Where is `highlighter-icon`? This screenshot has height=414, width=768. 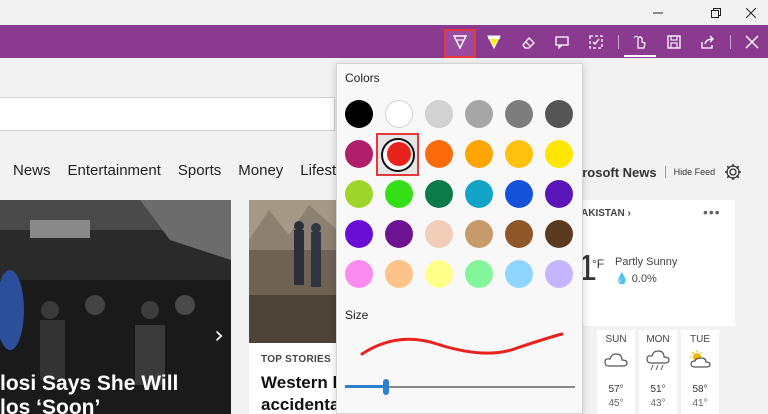
highlighter-icon is located at coordinates (494, 41).